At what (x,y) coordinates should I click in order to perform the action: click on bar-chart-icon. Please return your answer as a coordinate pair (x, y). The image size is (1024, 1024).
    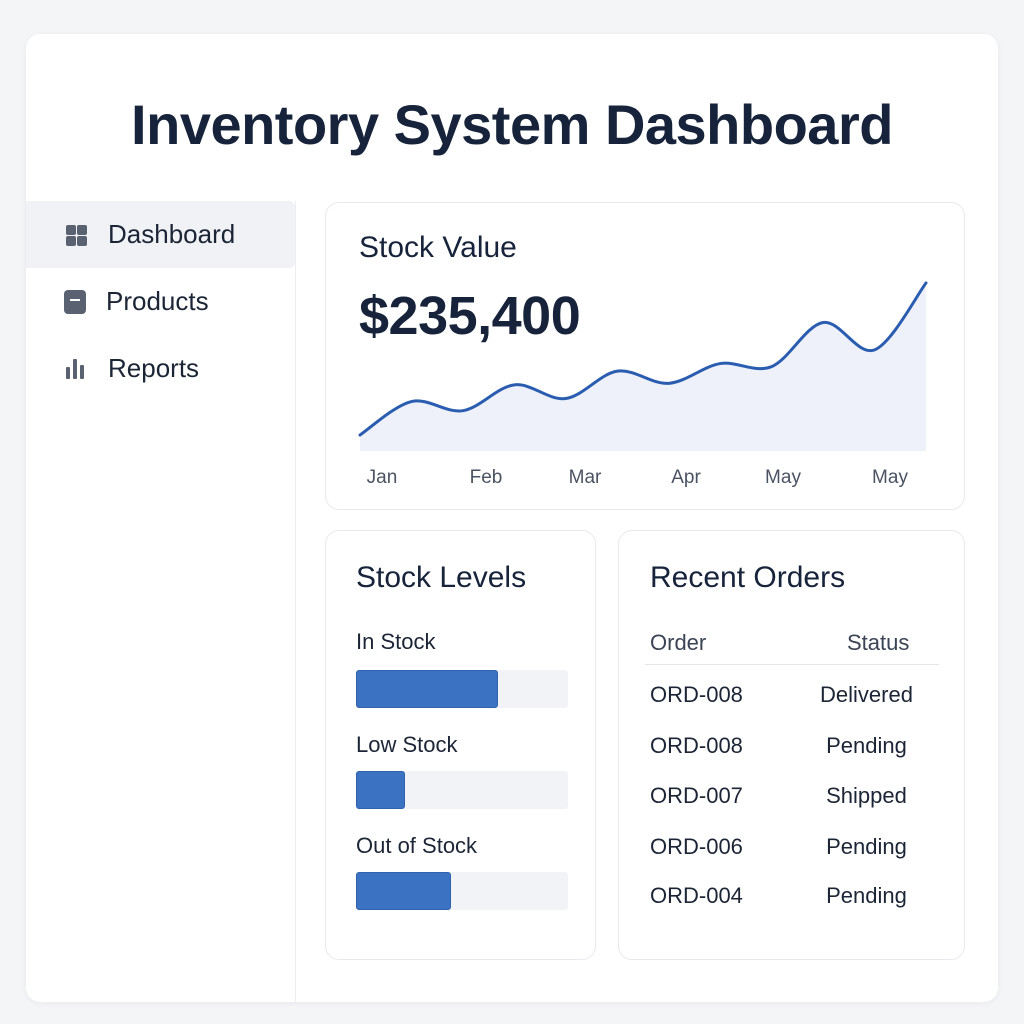
    Looking at the image, I should click on (76, 369).